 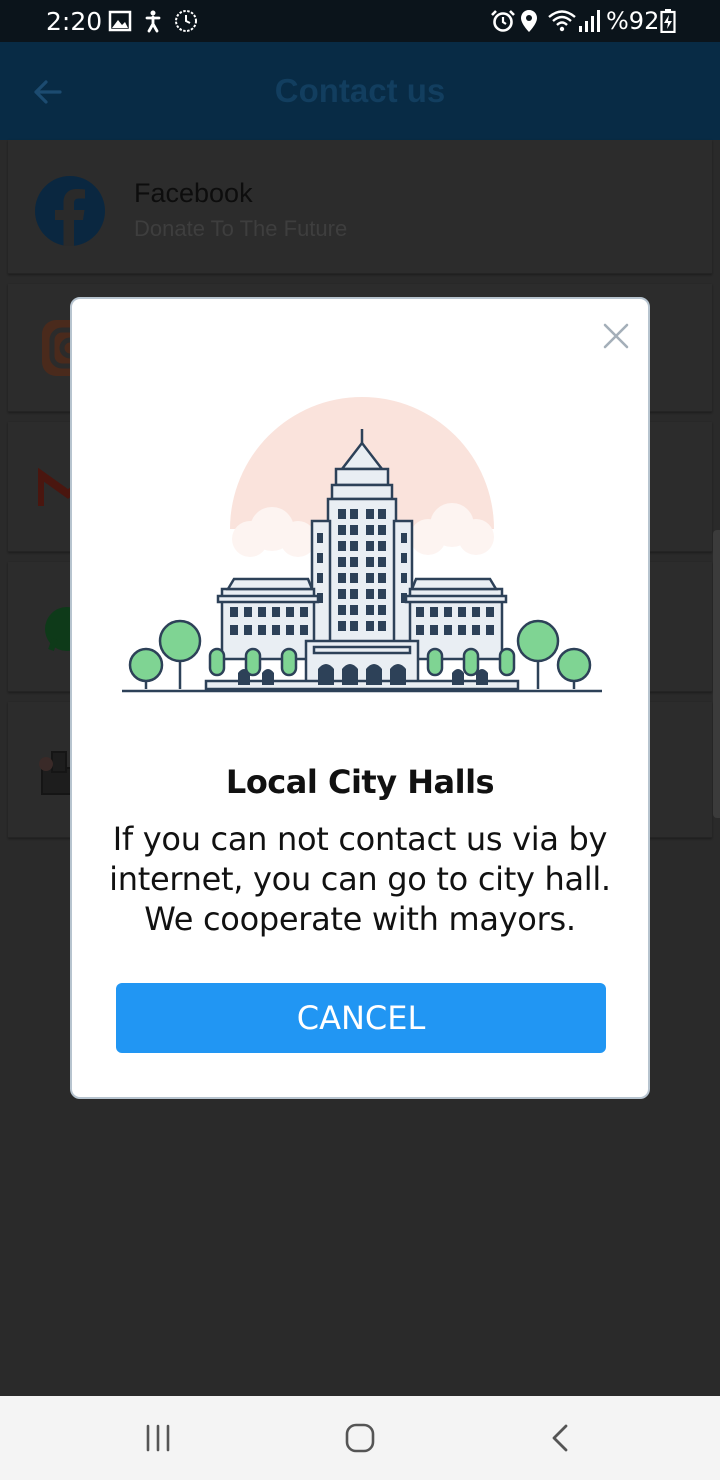 What do you see at coordinates (561, 1438) in the screenshot?
I see `back-icon` at bounding box center [561, 1438].